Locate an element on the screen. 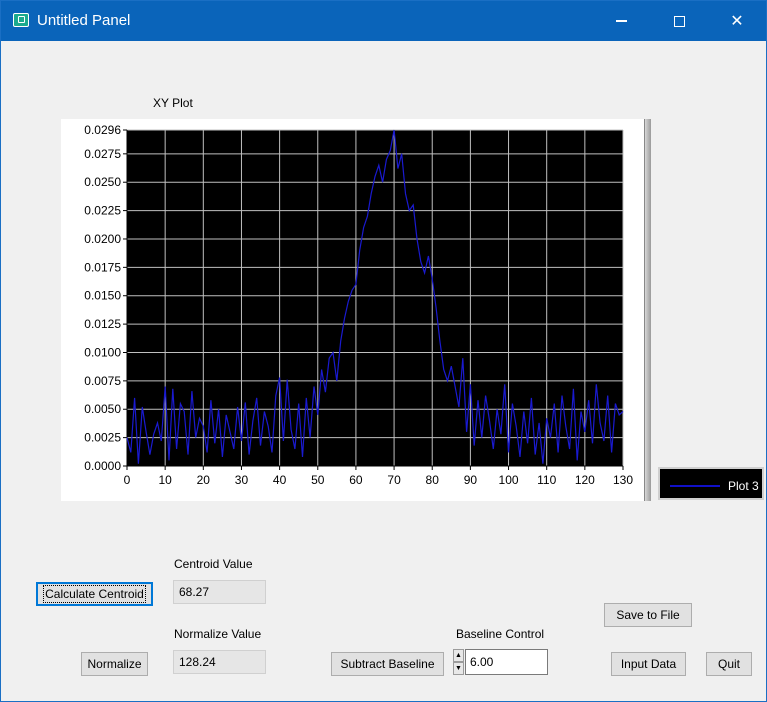  centroid-value-label: Centroid Value is located at coordinates (213, 564).